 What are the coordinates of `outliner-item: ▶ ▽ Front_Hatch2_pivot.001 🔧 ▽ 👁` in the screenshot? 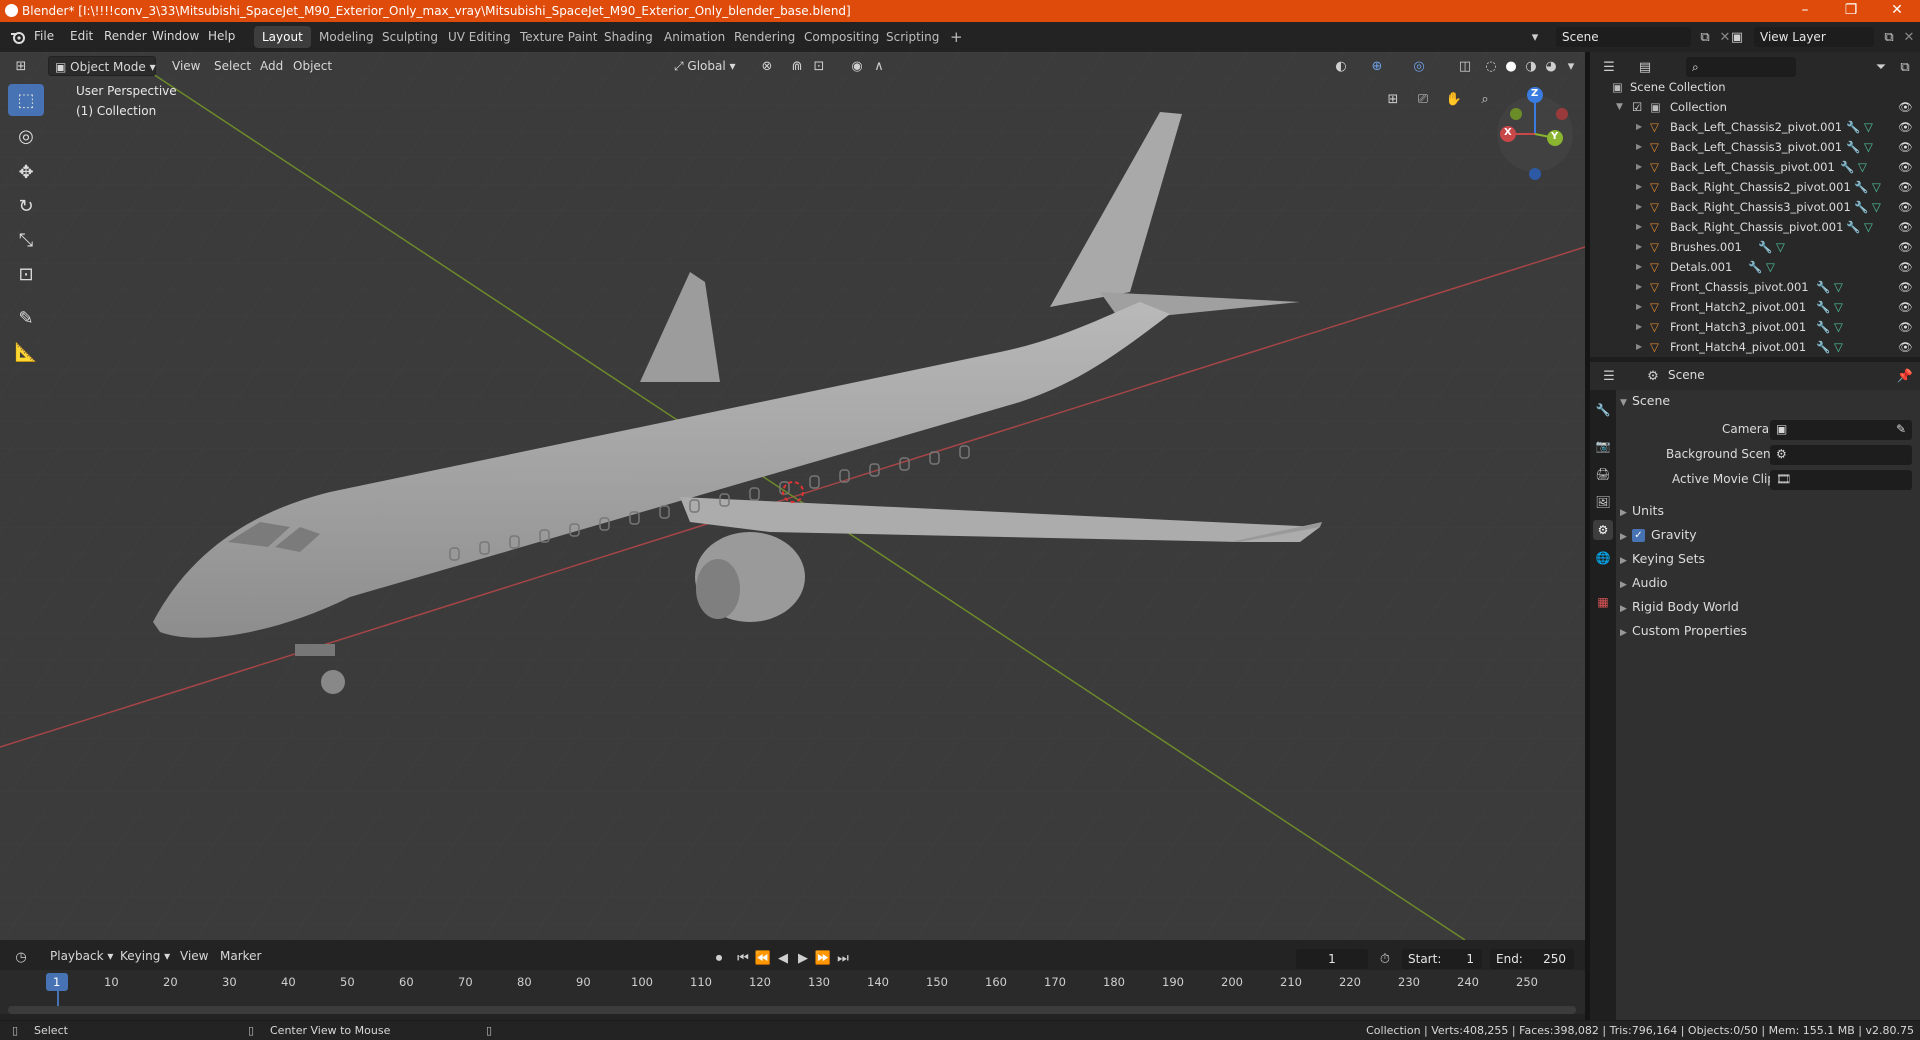 It's located at (1755, 307).